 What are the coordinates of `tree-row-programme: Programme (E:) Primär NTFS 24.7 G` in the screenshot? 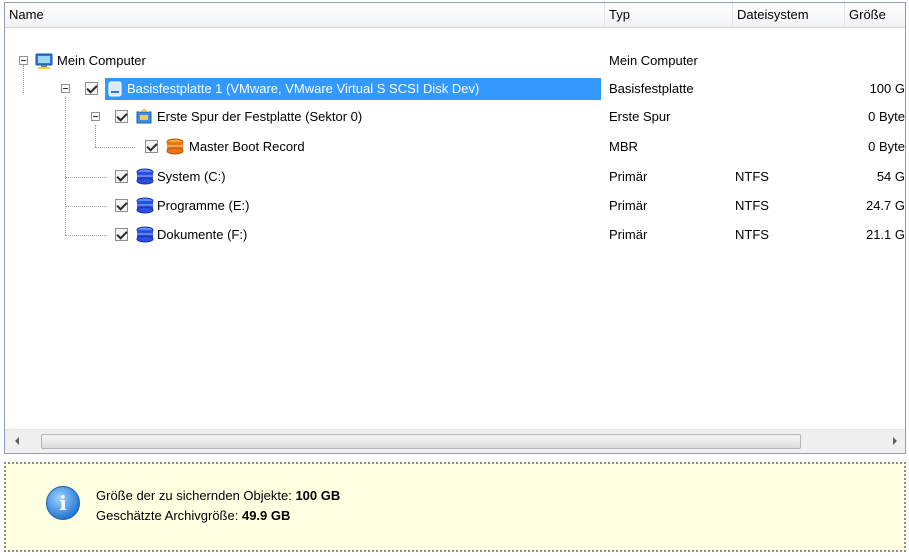 It's located at (455, 206).